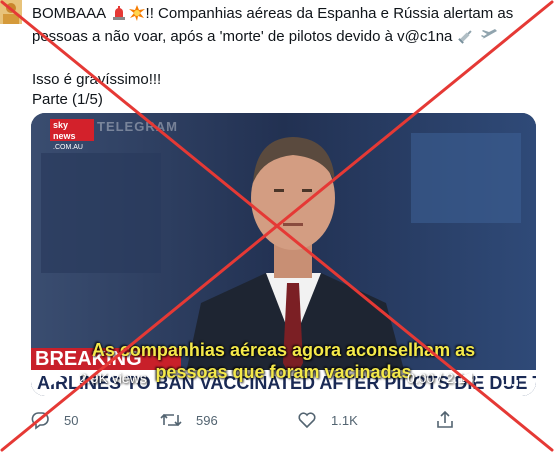  I want to click on share-icon, so click(445, 420).